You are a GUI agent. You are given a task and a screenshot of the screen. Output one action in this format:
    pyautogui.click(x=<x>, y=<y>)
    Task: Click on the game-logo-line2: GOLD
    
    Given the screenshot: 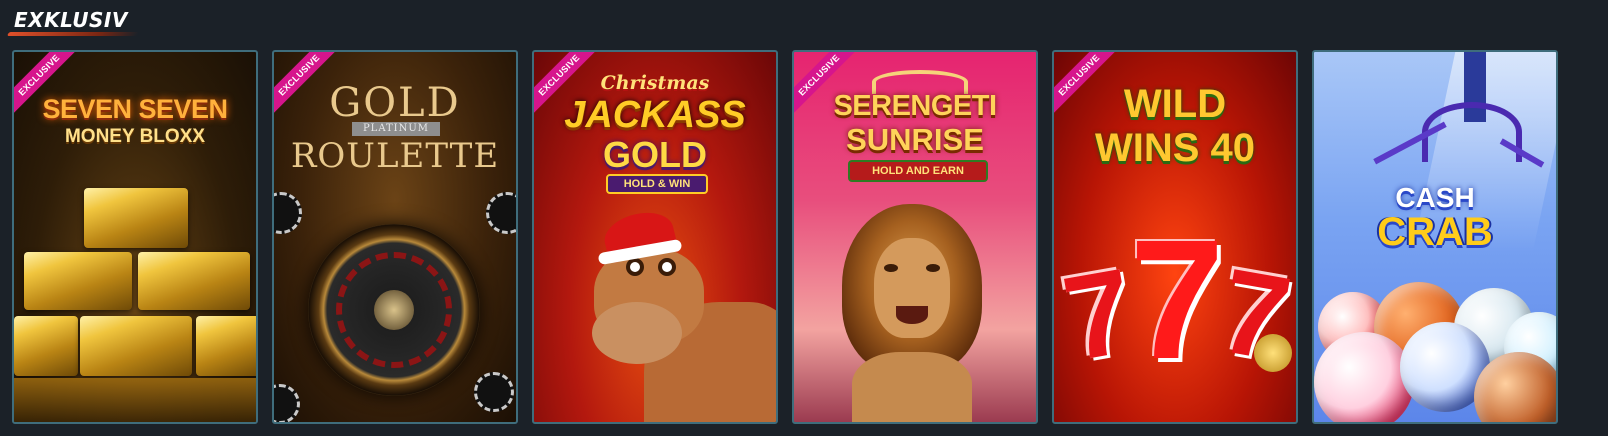 What is the action you would take?
    pyautogui.click(x=655, y=154)
    